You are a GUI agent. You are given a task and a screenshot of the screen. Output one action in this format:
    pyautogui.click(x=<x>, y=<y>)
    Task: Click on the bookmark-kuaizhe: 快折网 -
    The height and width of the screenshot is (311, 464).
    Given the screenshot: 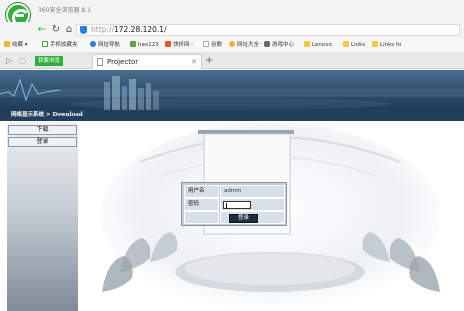 What is the action you would take?
    pyautogui.click(x=179, y=45)
    